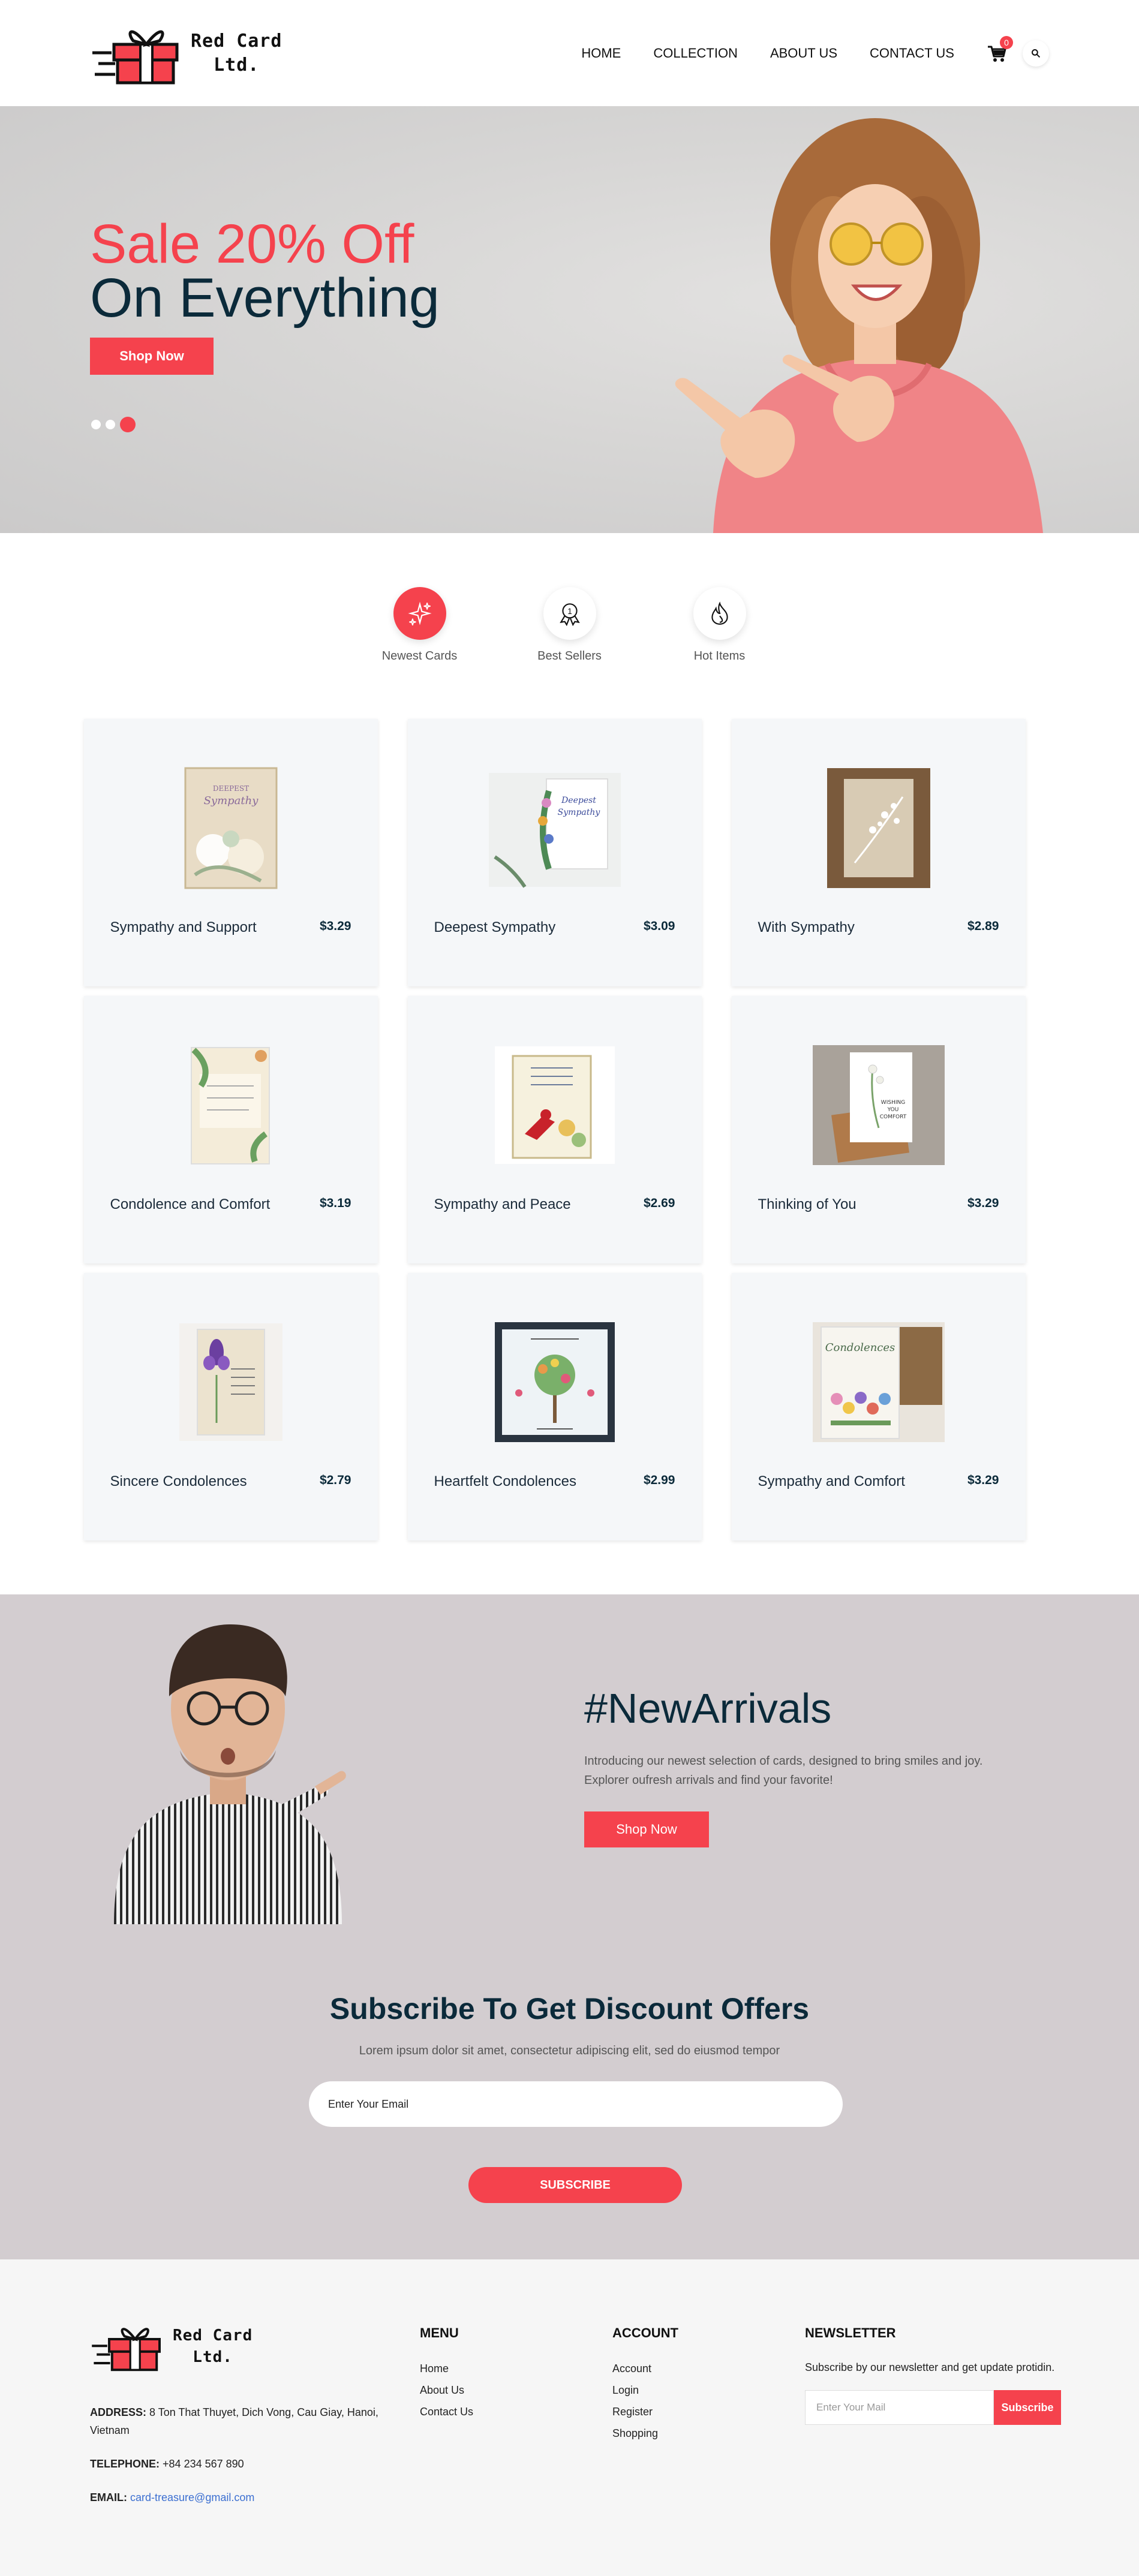 Image resolution: width=1139 pixels, height=2576 pixels. Describe the element at coordinates (645, 2368) in the screenshot. I see `footer-link-account: Account` at that location.